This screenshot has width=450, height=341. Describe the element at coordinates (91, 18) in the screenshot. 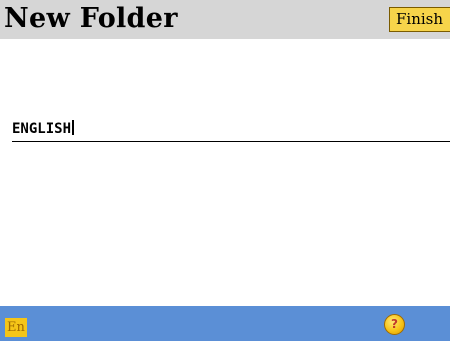

I see `page-title: New Folder` at that location.